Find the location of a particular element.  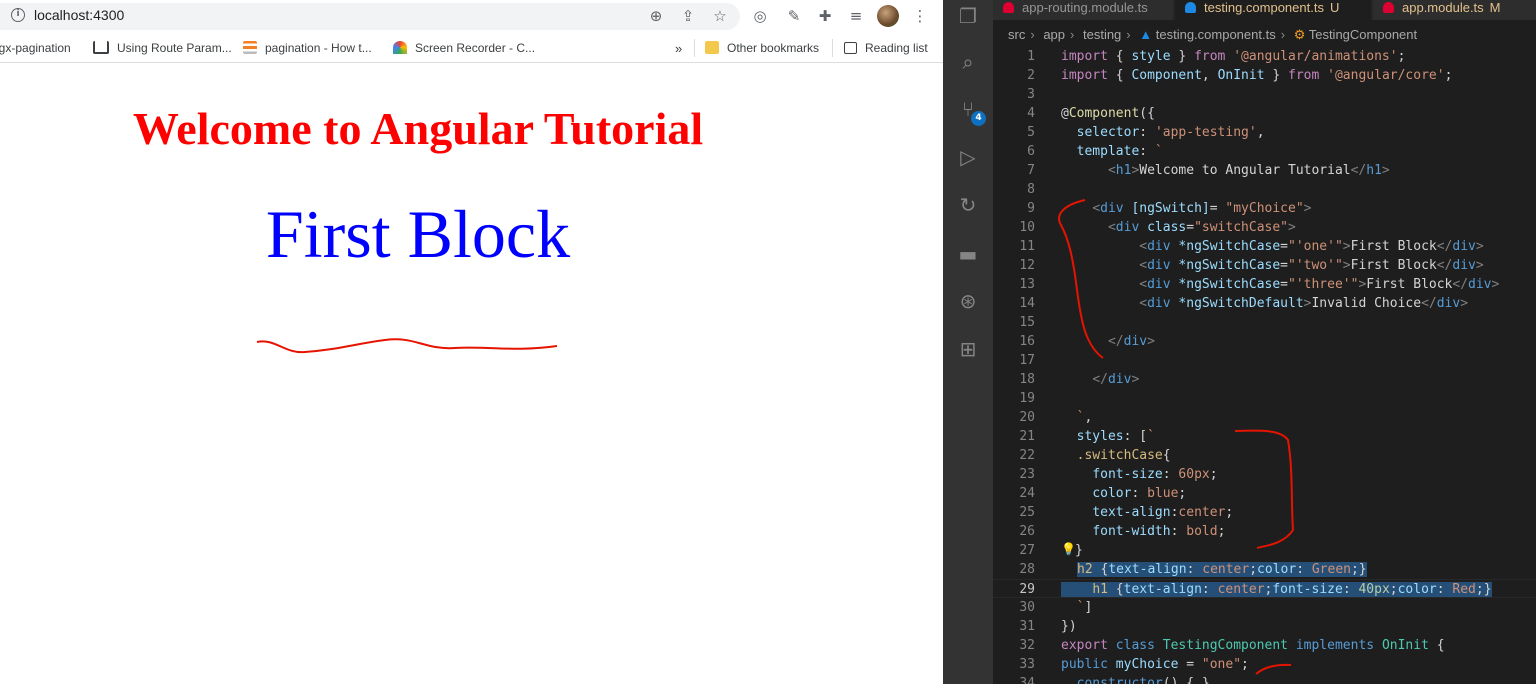

angular-component-icon is located at coordinates (1190, 7).